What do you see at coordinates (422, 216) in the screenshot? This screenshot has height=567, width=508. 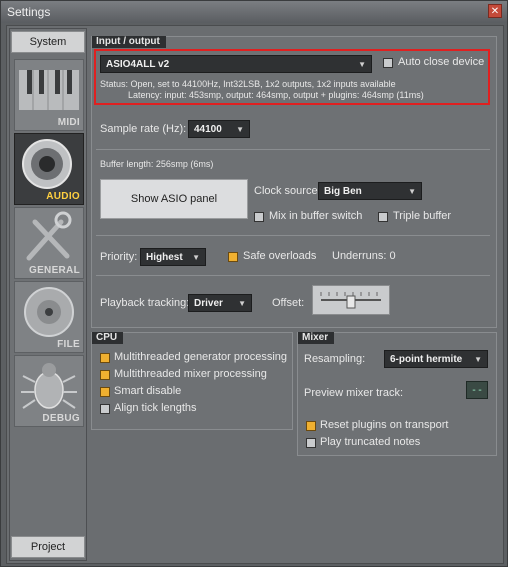 I see `triple-buffer-label: Triple buffer` at bounding box center [422, 216].